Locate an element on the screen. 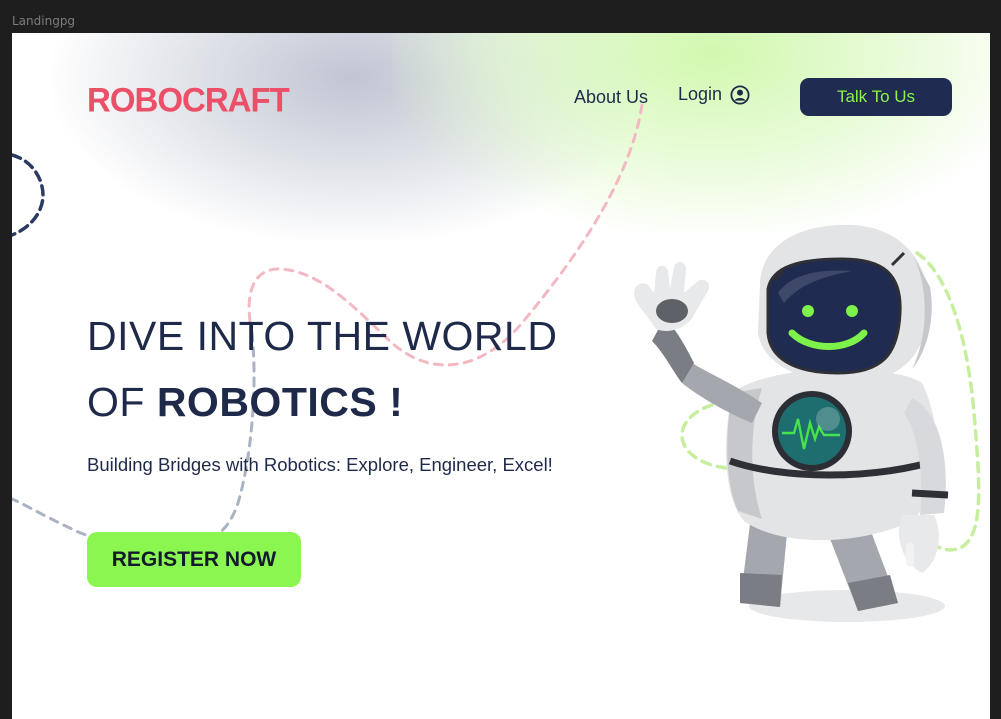 Image resolution: width=1001 pixels, height=719 pixels. hero-headline: DIVE INTO THE WORLD OF ROBOTICS ! is located at coordinates (322, 369).